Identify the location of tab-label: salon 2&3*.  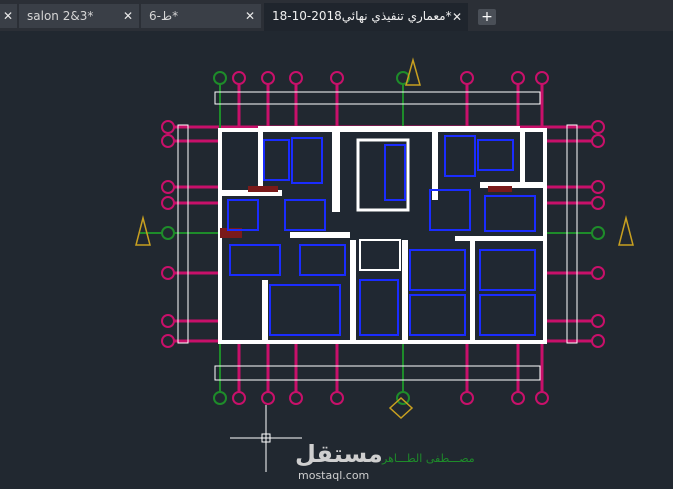
(60, 16).